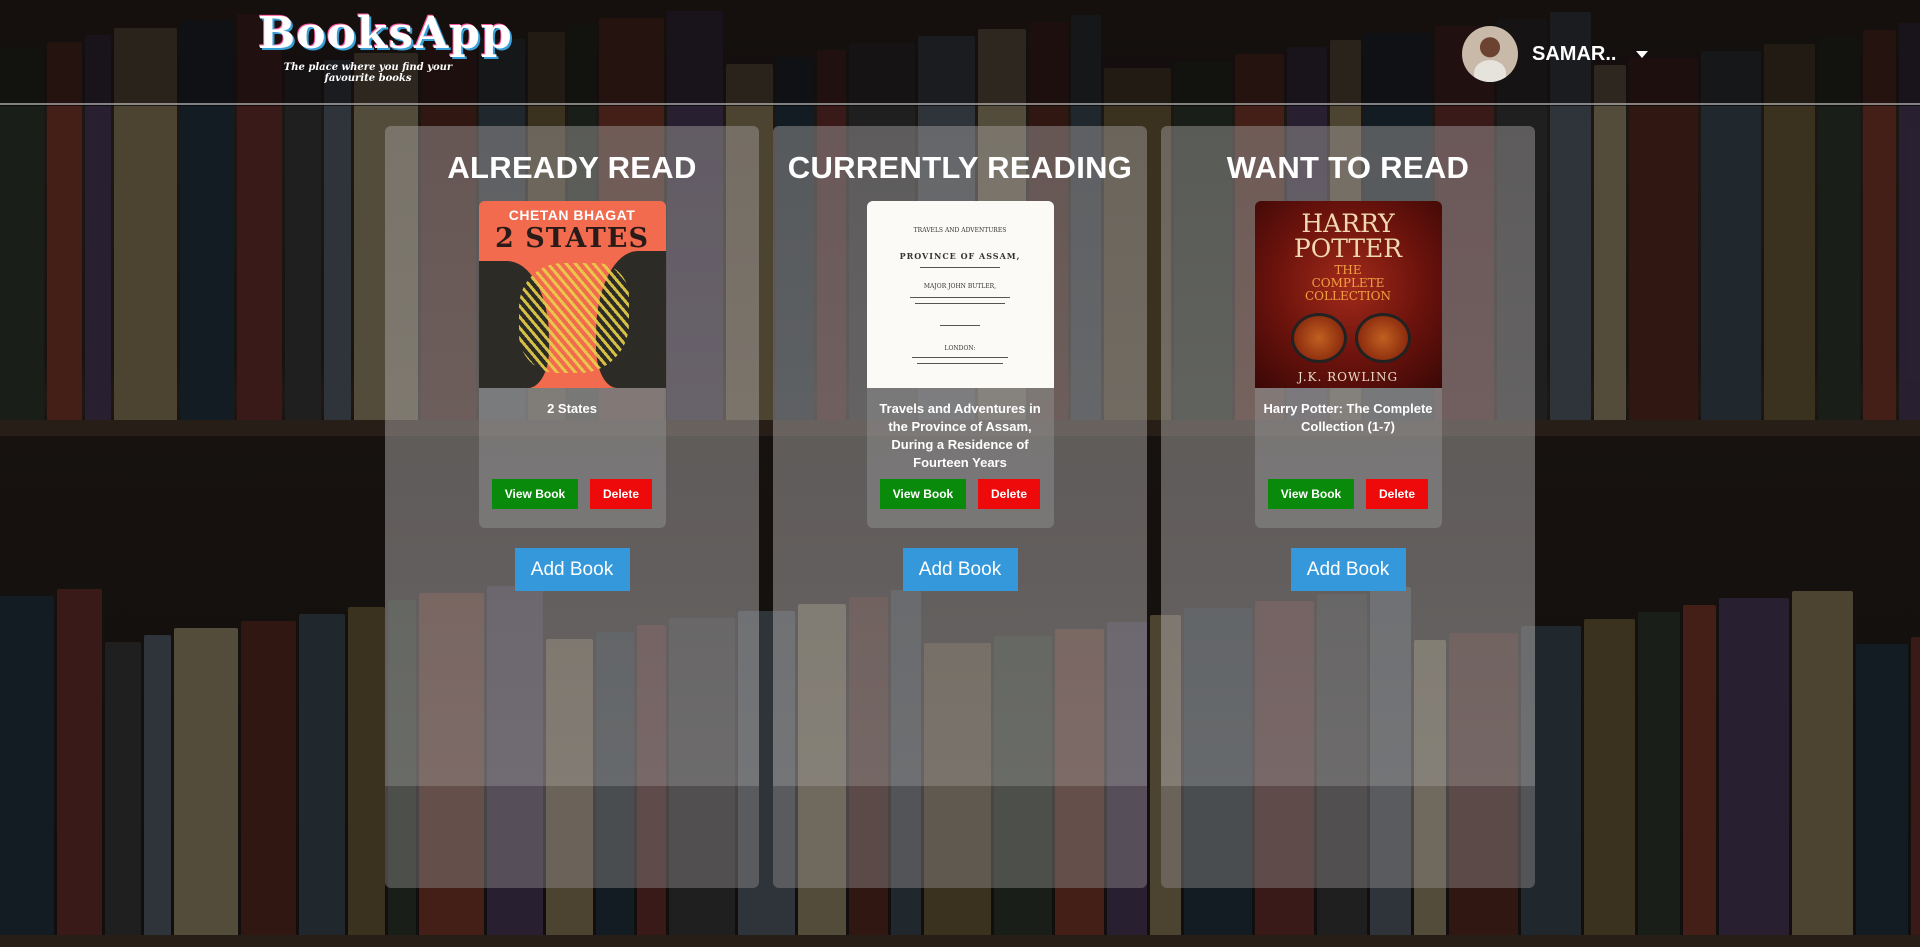 The height and width of the screenshot is (947, 1920). Describe the element at coordinates (573, 318) in the screenshot. I see `cover-art` at that location.